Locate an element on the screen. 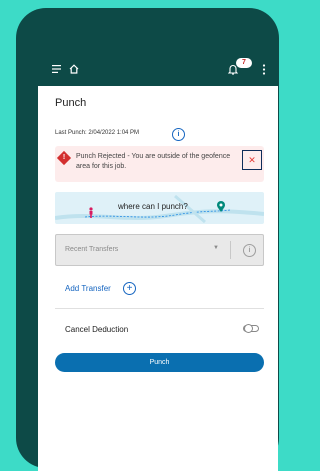 The width and height of the screenshot is (320, 471). section-divider is located at coordinates (159, 308).